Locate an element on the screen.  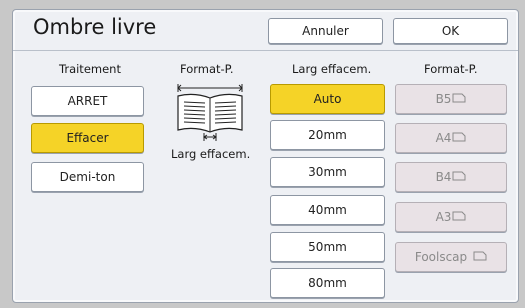
format-option-a3: A3 is located at coordinates (451, 217).